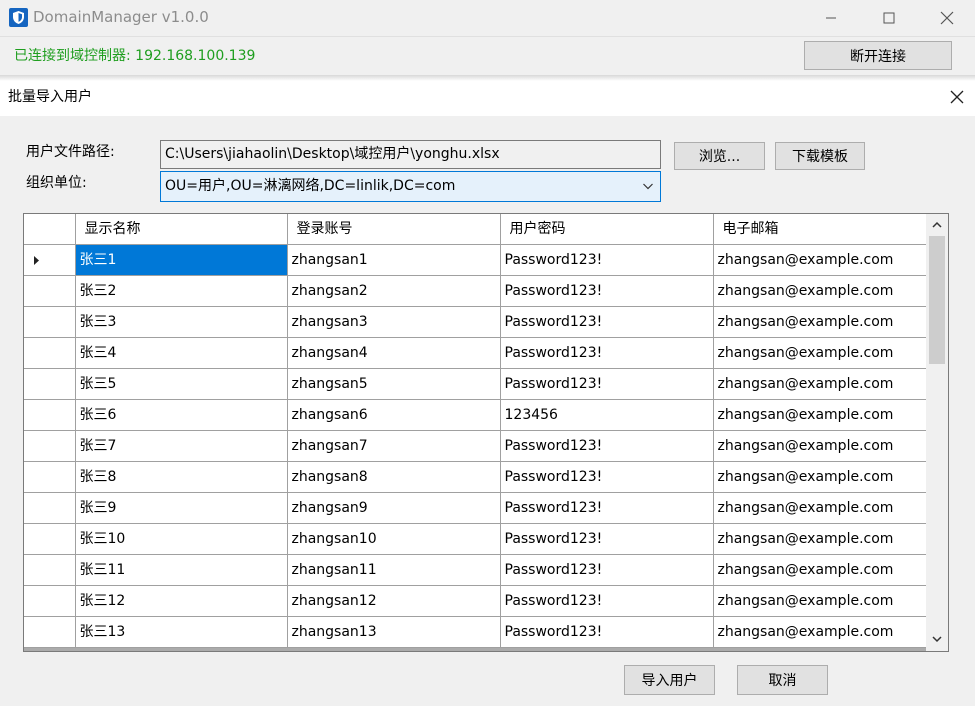 This screenshot has width=975, height=706. Describe the element at coordinates (181, 570) in the screenshot. I see `cell-display-name: 张三11` at that location.